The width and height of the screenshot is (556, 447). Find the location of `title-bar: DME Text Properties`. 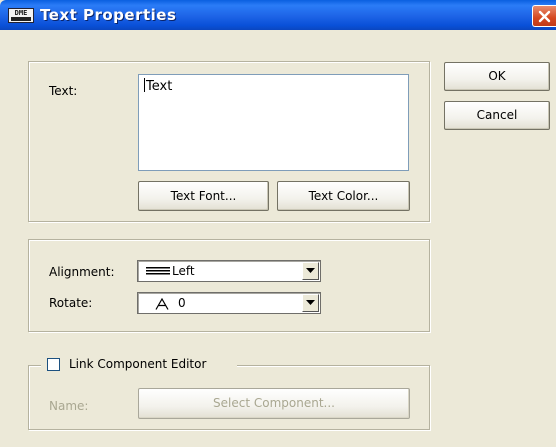

title-bar: DME Text Properties is located at coordinates (278, 15).